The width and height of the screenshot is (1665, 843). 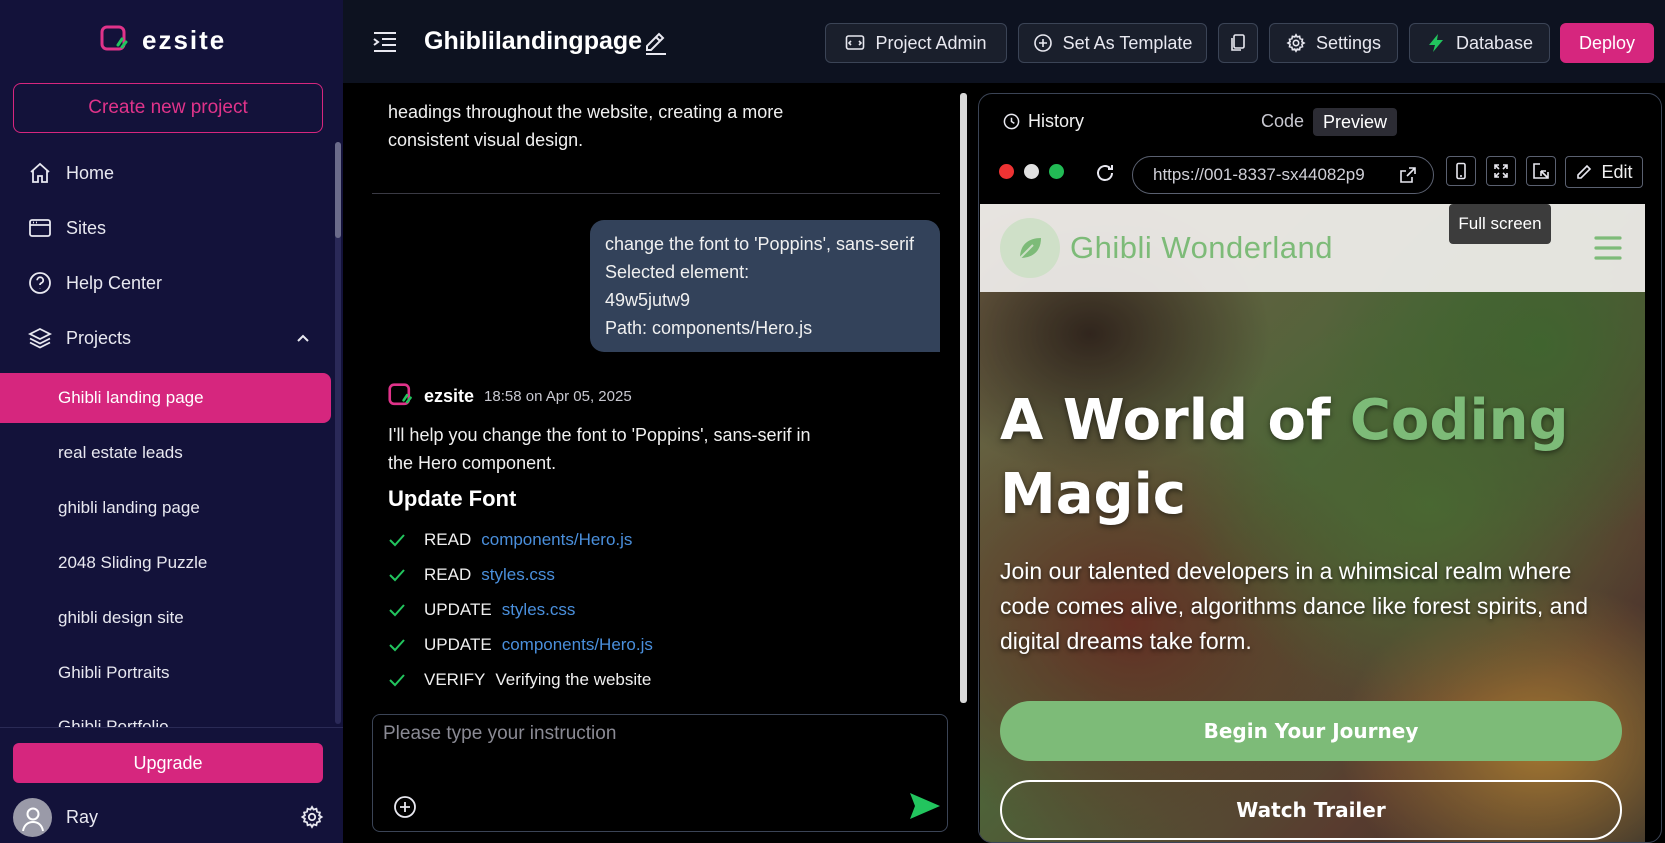 What do you see at coordinates (452, 498) in the screenshot?
I see `section-title: Update Font` at bounding box center [452, 498].